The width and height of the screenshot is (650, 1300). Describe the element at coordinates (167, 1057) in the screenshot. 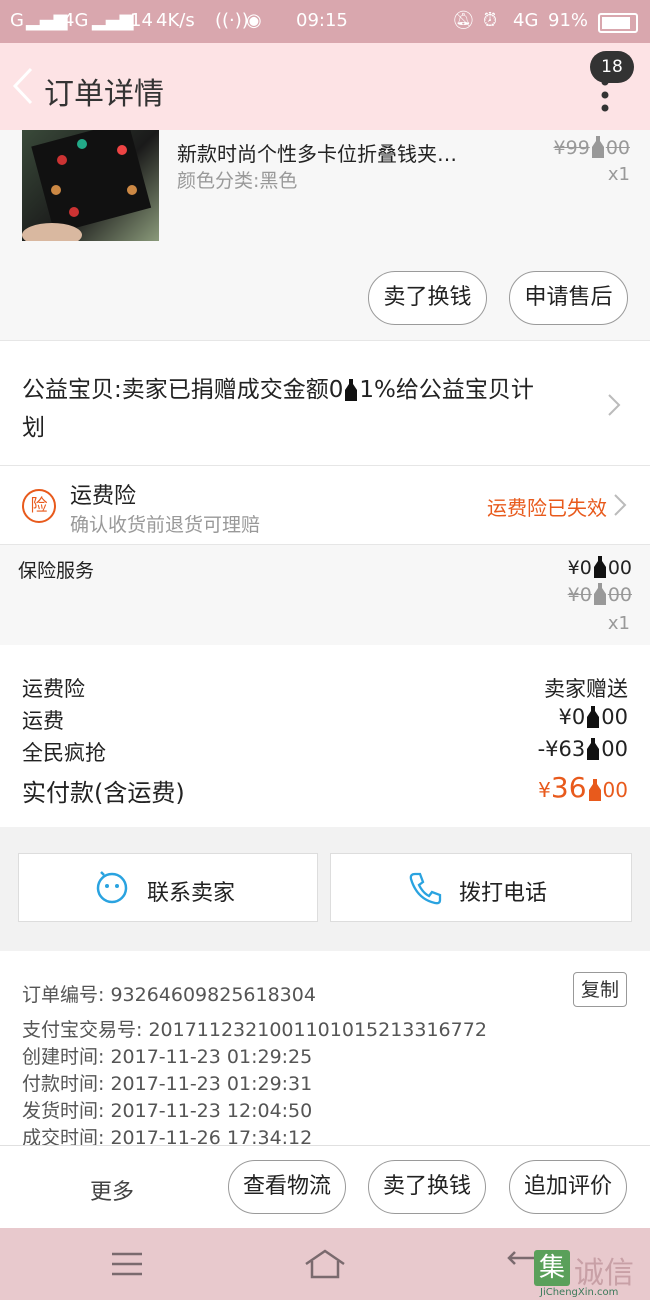

I see `created-time: 创建时间: 2017-11-23 01:29:25` at that location.